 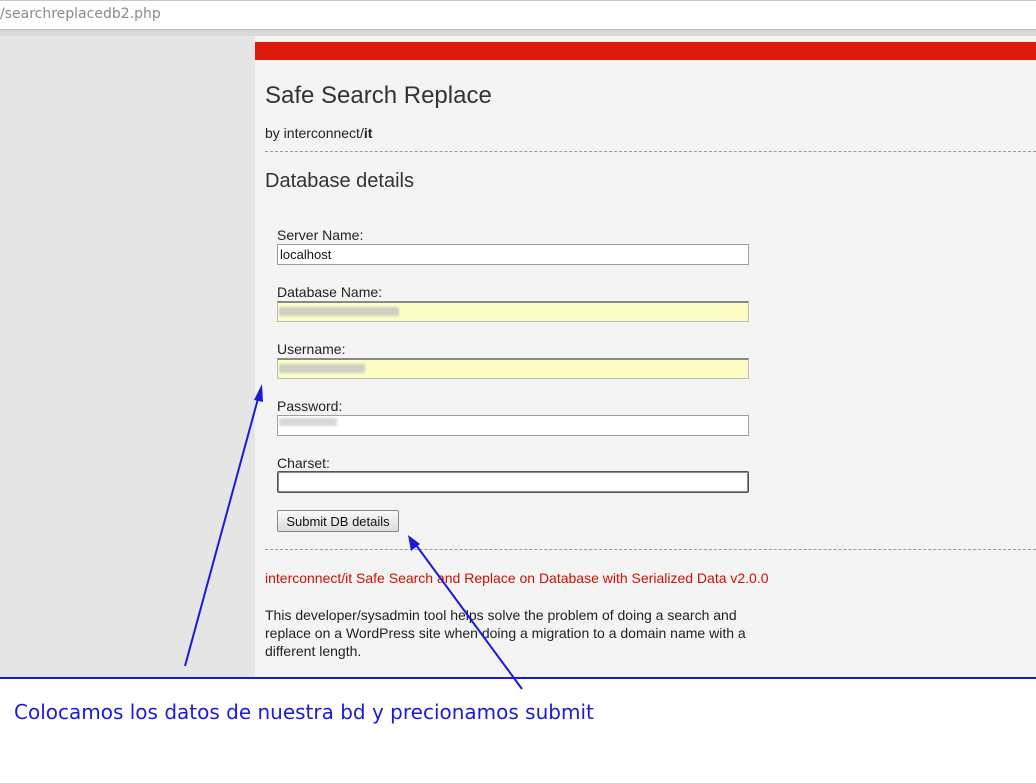 What do you see at coordinates (222, 530) in the screenshot?
I see `arrow-to-form-line` at bounding box center [222, 530].